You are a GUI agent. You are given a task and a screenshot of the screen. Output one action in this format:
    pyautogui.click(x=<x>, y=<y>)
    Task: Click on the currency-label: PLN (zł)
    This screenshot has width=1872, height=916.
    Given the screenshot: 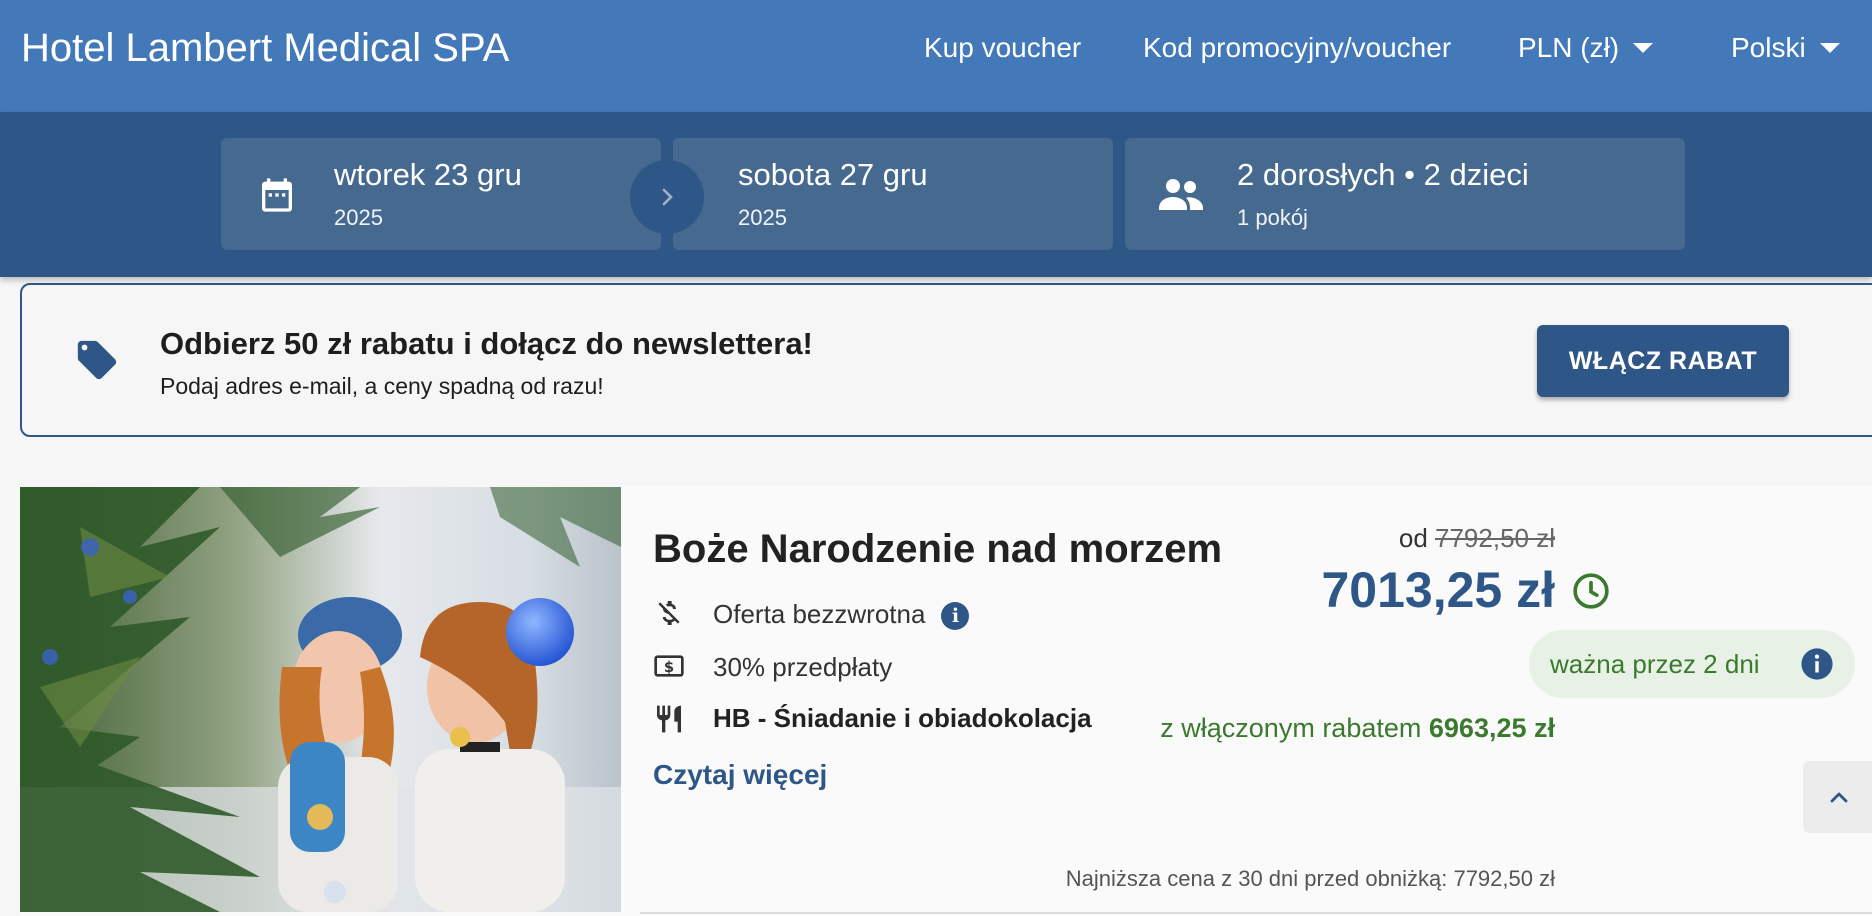 What is the action you would take?
    pyautogui.click(x=1569, y=47)
    